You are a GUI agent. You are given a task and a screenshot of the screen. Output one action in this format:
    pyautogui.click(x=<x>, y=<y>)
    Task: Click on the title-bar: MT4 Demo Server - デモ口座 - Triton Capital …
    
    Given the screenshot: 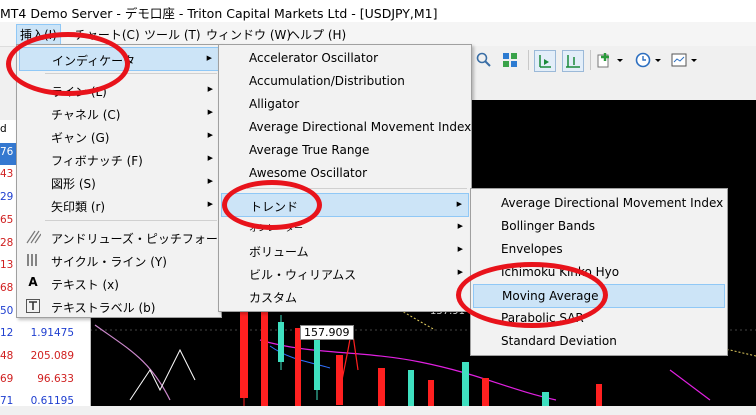 What is the action you would take?
    pyautogui.click(x=378, y=11)
    